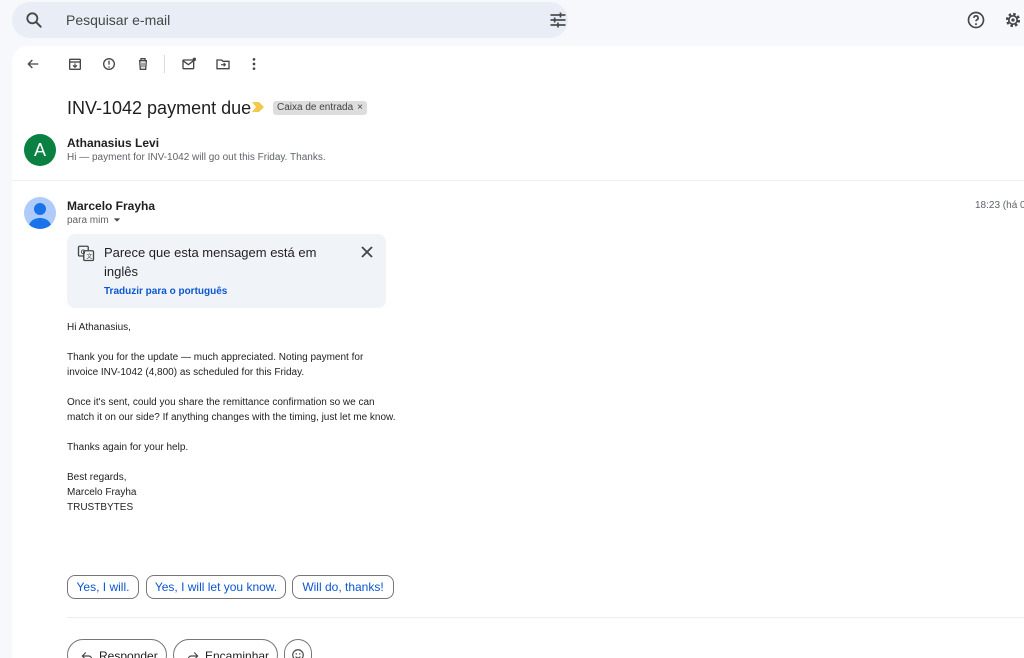 The image size is (1024, 658). What do you see at coordinates (237, 653) in the screenshot?
I see `forward-label: Encaminhar` at bounding box center [237, 653].